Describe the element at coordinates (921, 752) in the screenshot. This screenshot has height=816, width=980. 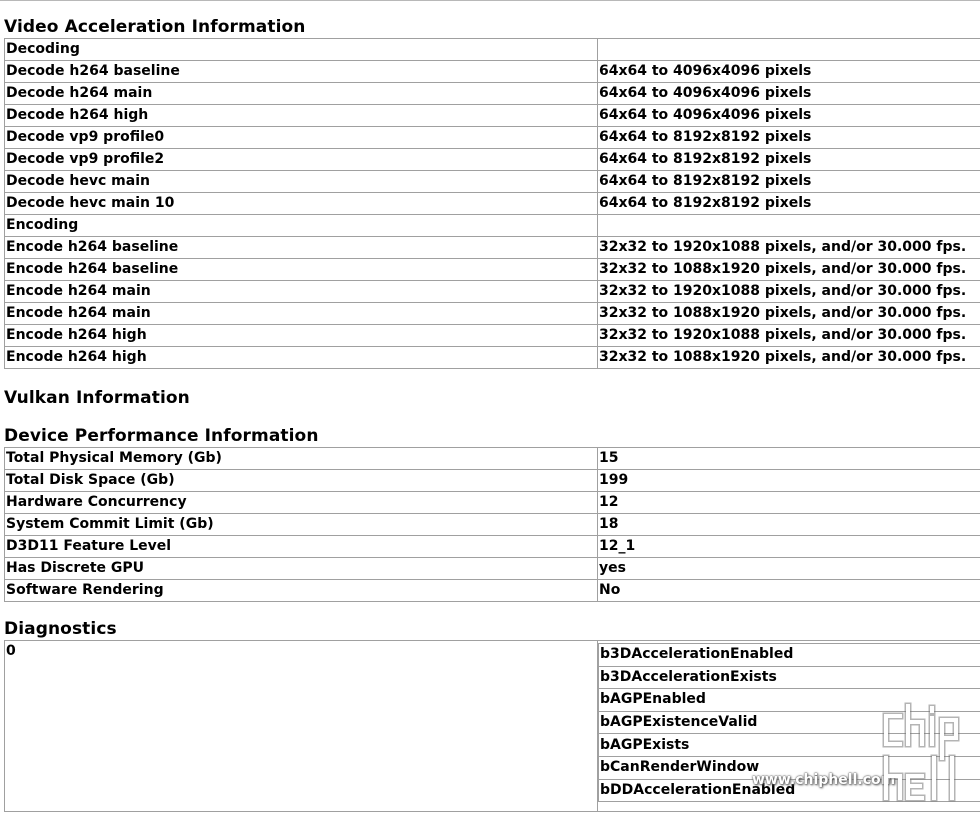
I see `chip-hell-logo-icon` at that location.